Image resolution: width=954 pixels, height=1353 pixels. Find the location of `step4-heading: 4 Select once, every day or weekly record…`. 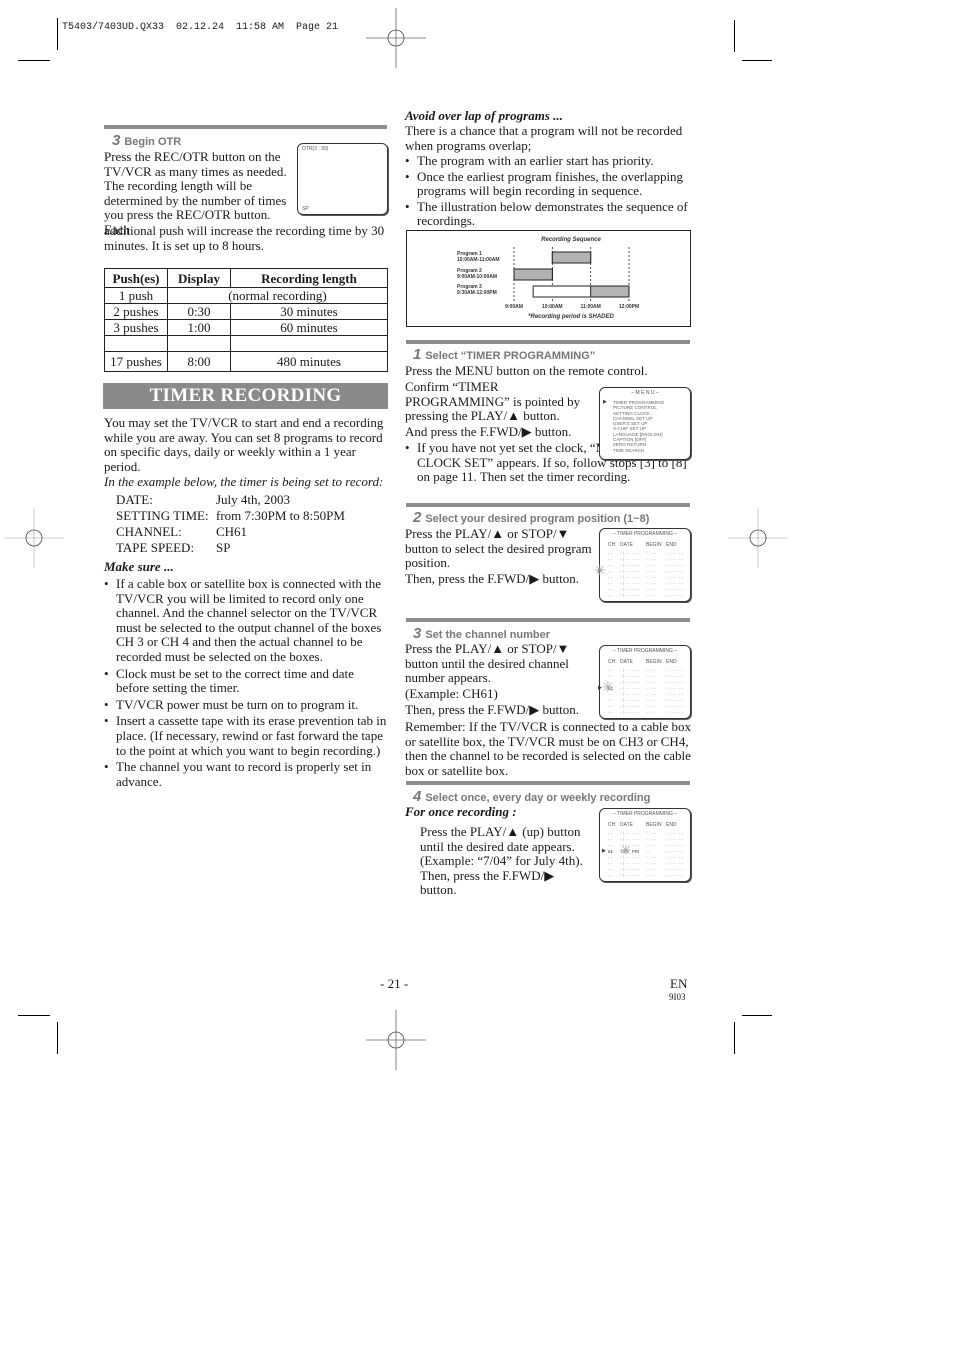

step4-heading: 4 Select once, every day or weekly record… is located at coordinates (531, 796).